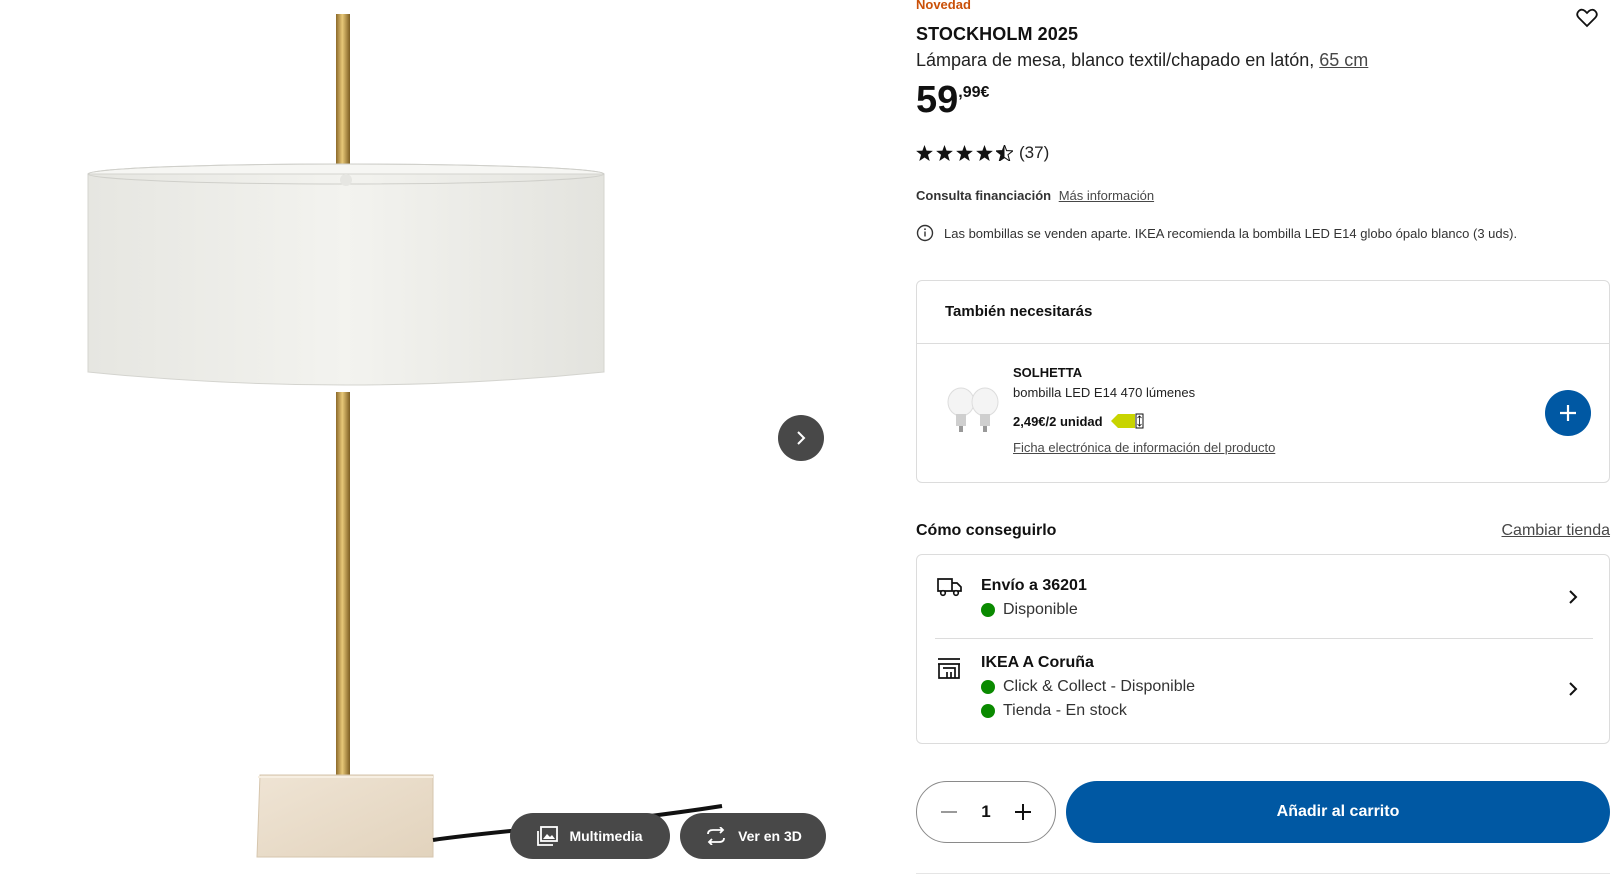  What do you see at coordinates (1034, 585) in the screenshot?
I see `delivery-title: Envío a 36201` at bounding box center [1034, 585].